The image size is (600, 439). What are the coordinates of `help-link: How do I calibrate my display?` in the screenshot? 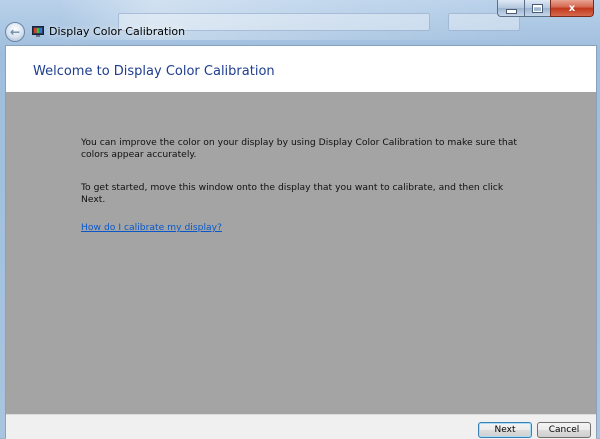 It's located at (151, 227).